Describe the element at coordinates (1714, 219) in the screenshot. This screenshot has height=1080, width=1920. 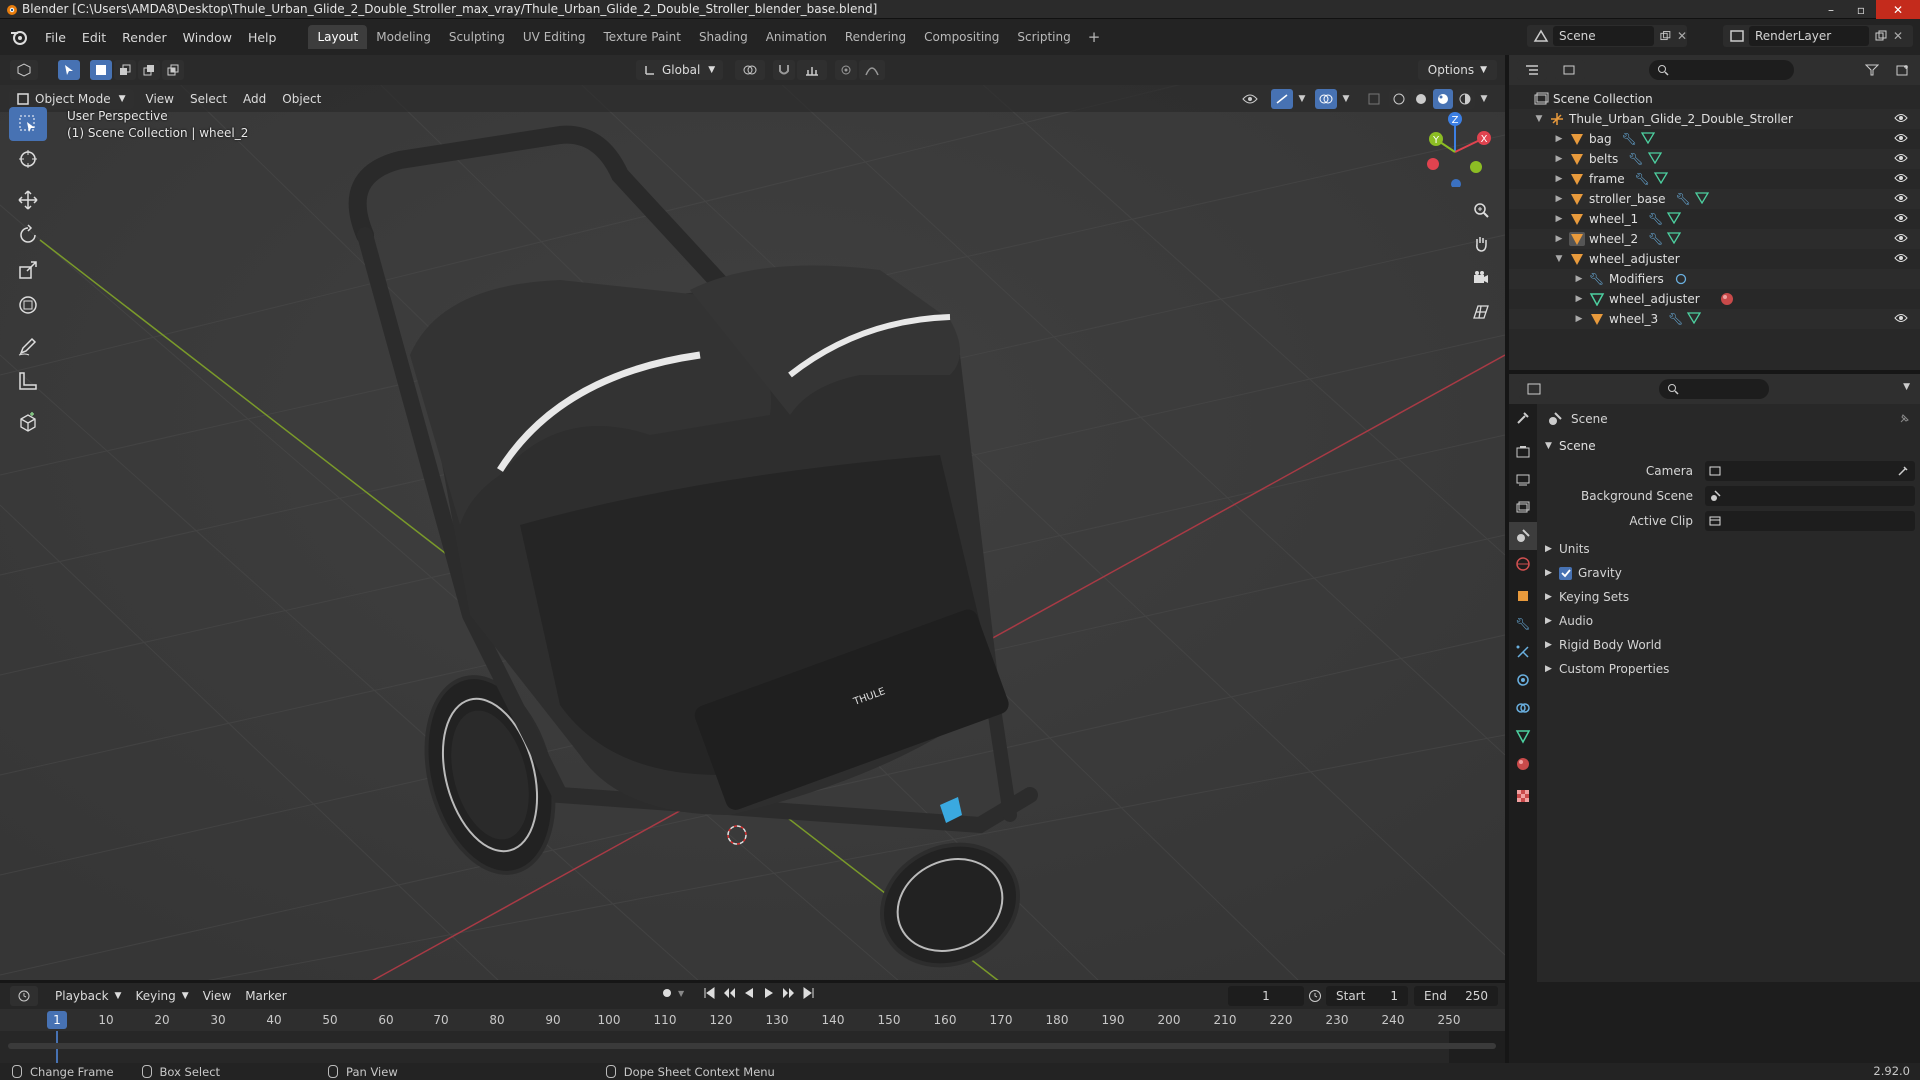
I see `outliner-row-wheel-1: ▶ wheel_1 🔧︎` at that location.